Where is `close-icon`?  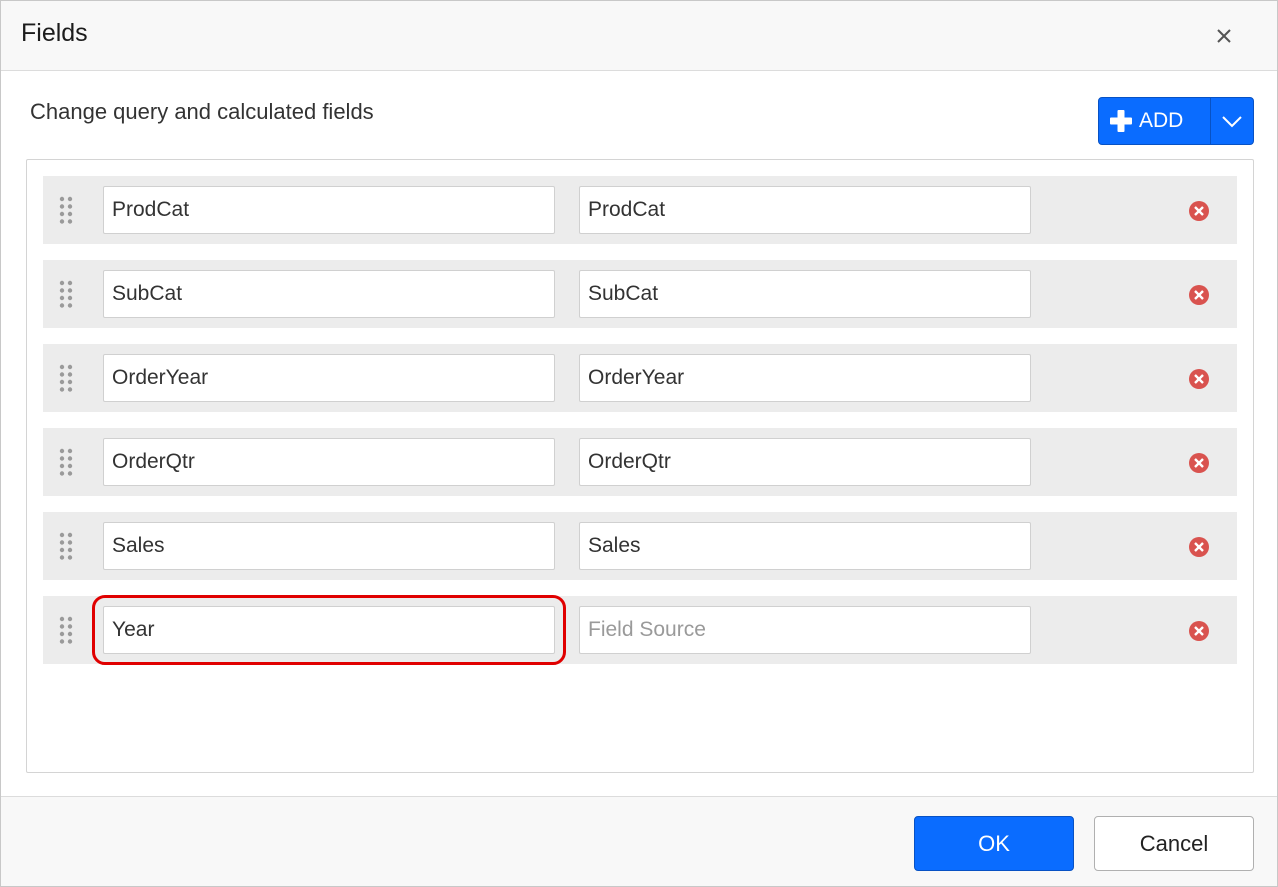
close-icon is located at coordinates (1224, 36).